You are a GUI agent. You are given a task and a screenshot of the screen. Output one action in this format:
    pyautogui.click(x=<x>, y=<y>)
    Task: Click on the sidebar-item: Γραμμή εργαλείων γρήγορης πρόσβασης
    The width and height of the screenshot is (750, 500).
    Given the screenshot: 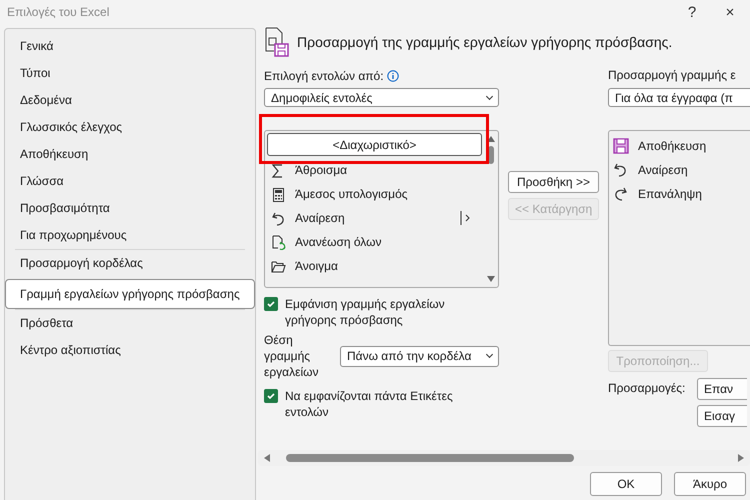 What is the action you would take?
    pyautogui.click(x=130, y=294)
    